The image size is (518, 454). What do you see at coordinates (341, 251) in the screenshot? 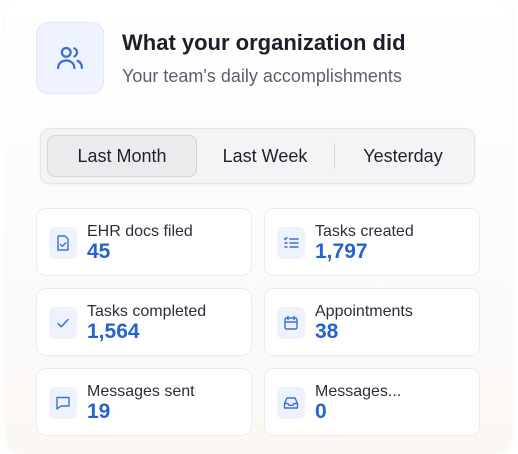
I see `stat-value: 1,797` at bounding box center [341, 251].